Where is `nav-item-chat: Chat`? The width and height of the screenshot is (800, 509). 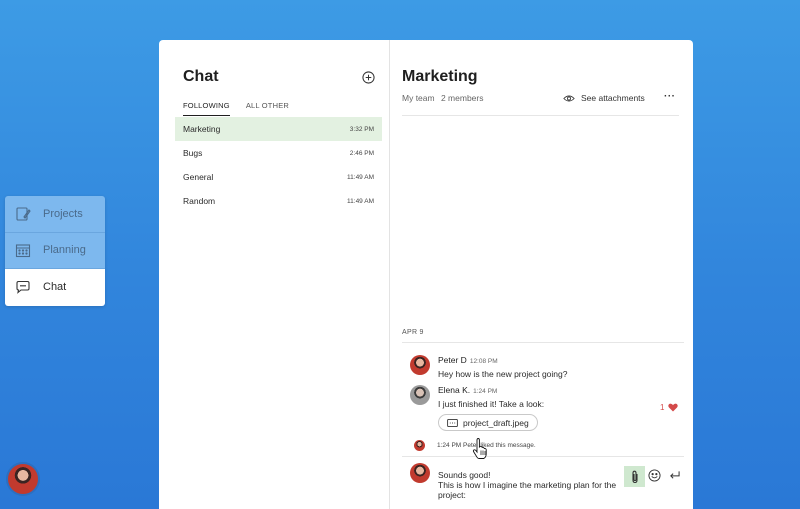 nav-item-chat: Chat is located at coordinates (55, 287).